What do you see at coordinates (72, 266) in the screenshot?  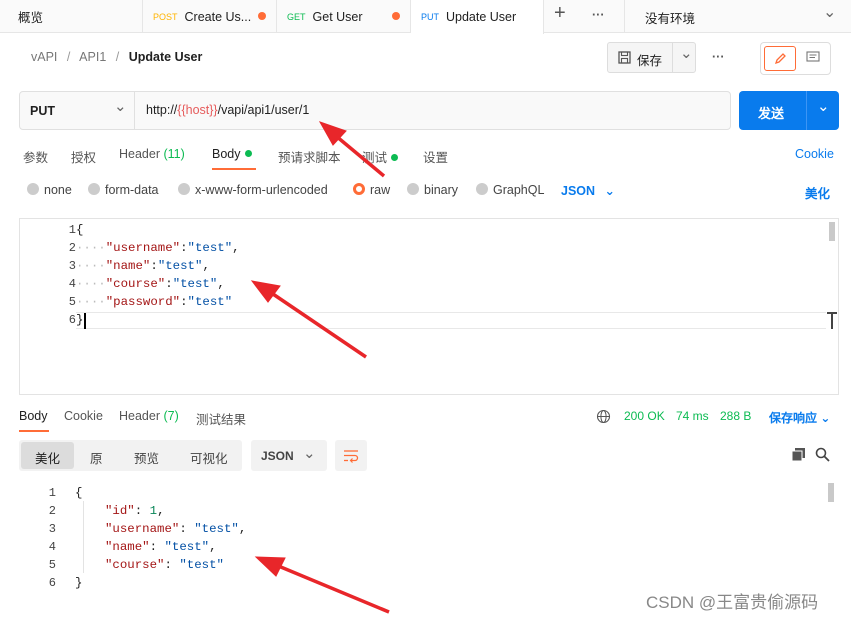 I see `line-number: 3` at bounding box center [72, 266].